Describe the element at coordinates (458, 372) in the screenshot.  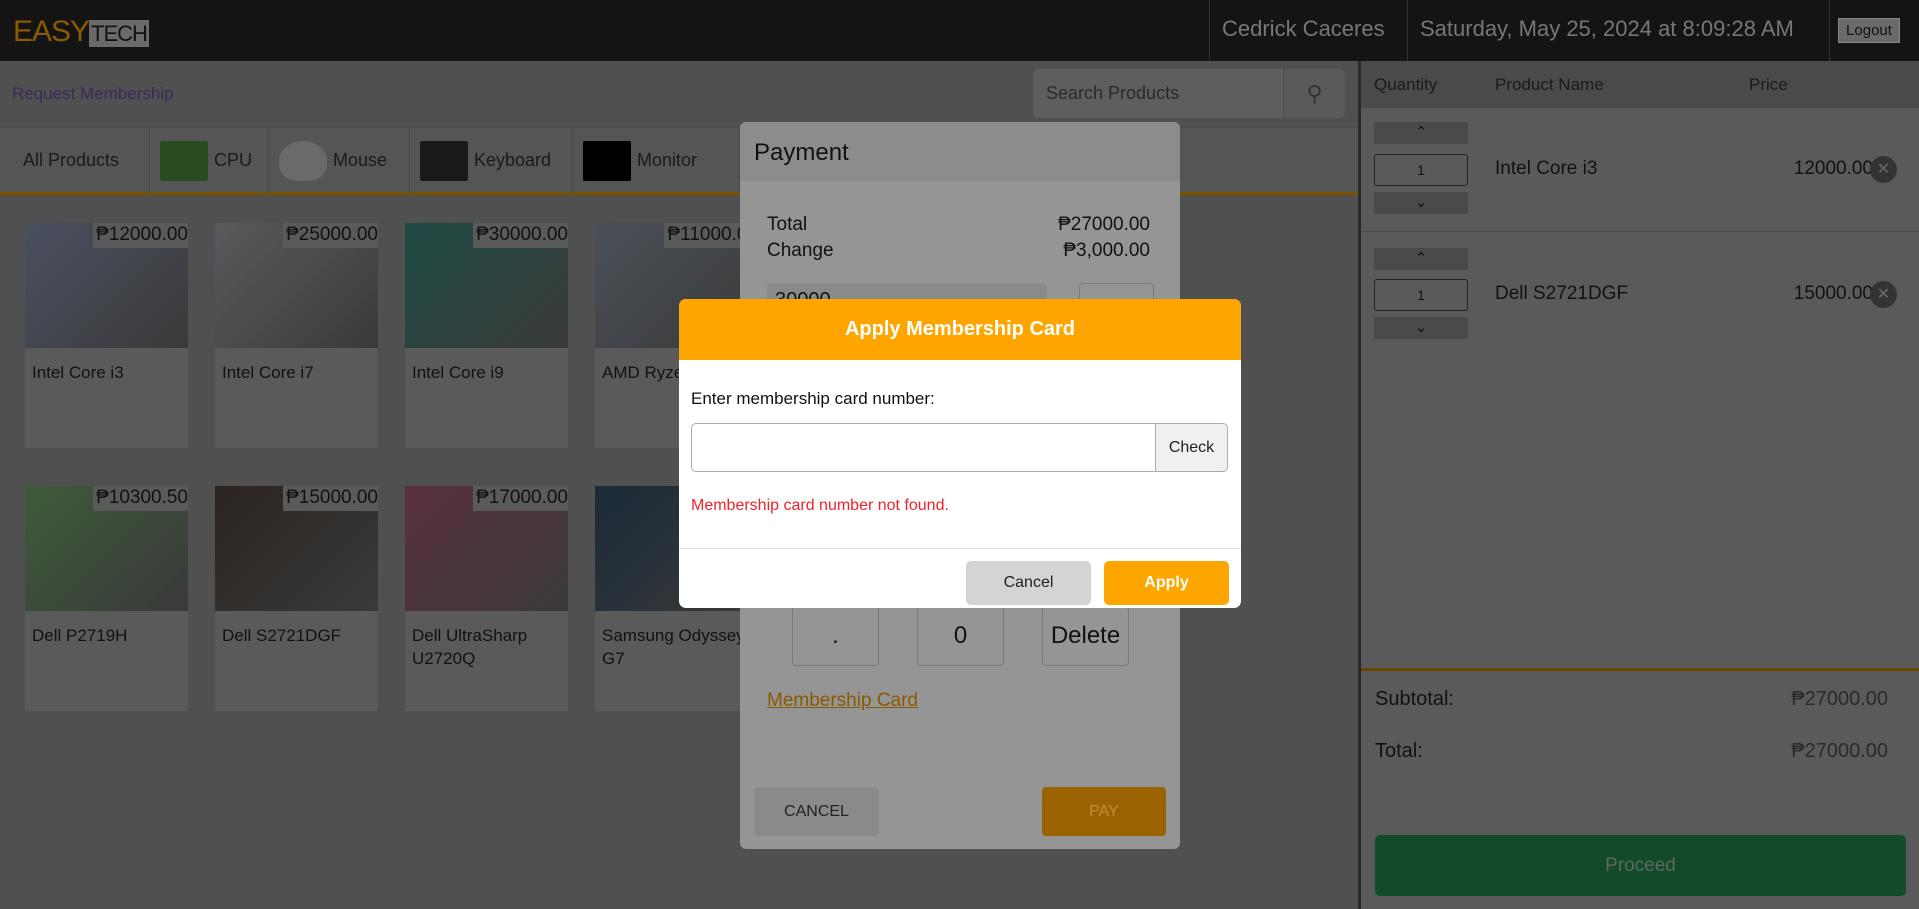
I see `product-name: Intel Core i9` at that location.